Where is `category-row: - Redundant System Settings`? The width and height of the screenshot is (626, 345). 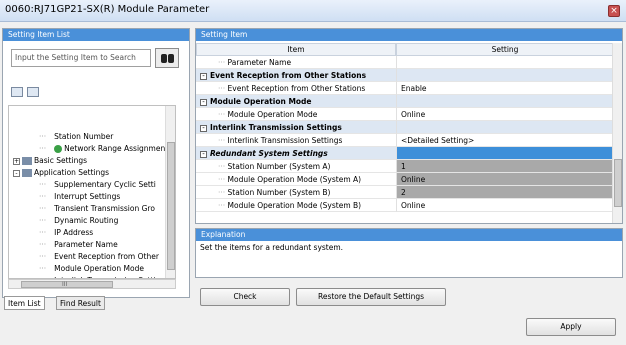 category-row: - Redundant System Settings is located at coordinates (405, 153).